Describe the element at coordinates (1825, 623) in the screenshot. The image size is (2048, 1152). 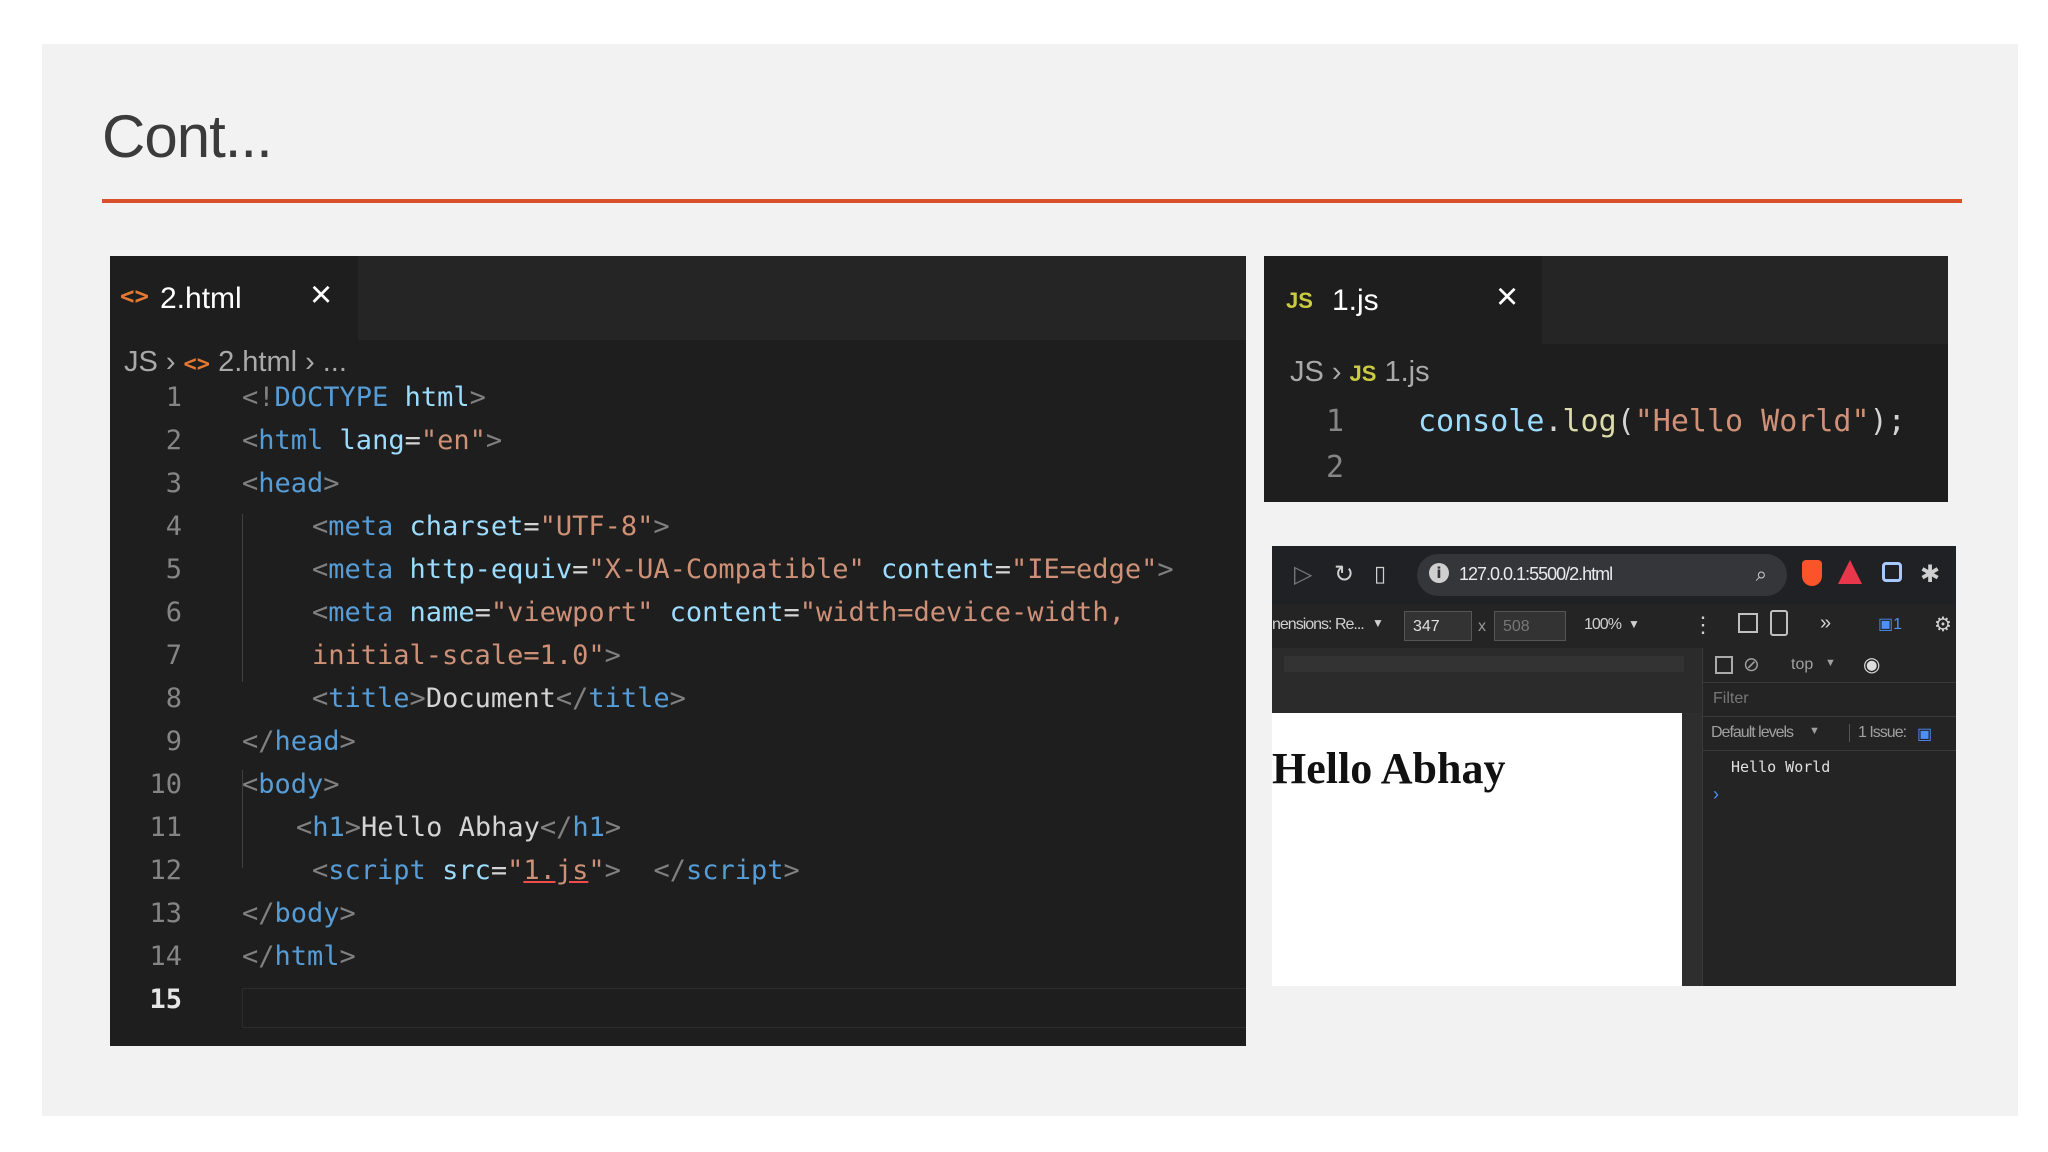
I see `more-tabs-icon: »` at that location.